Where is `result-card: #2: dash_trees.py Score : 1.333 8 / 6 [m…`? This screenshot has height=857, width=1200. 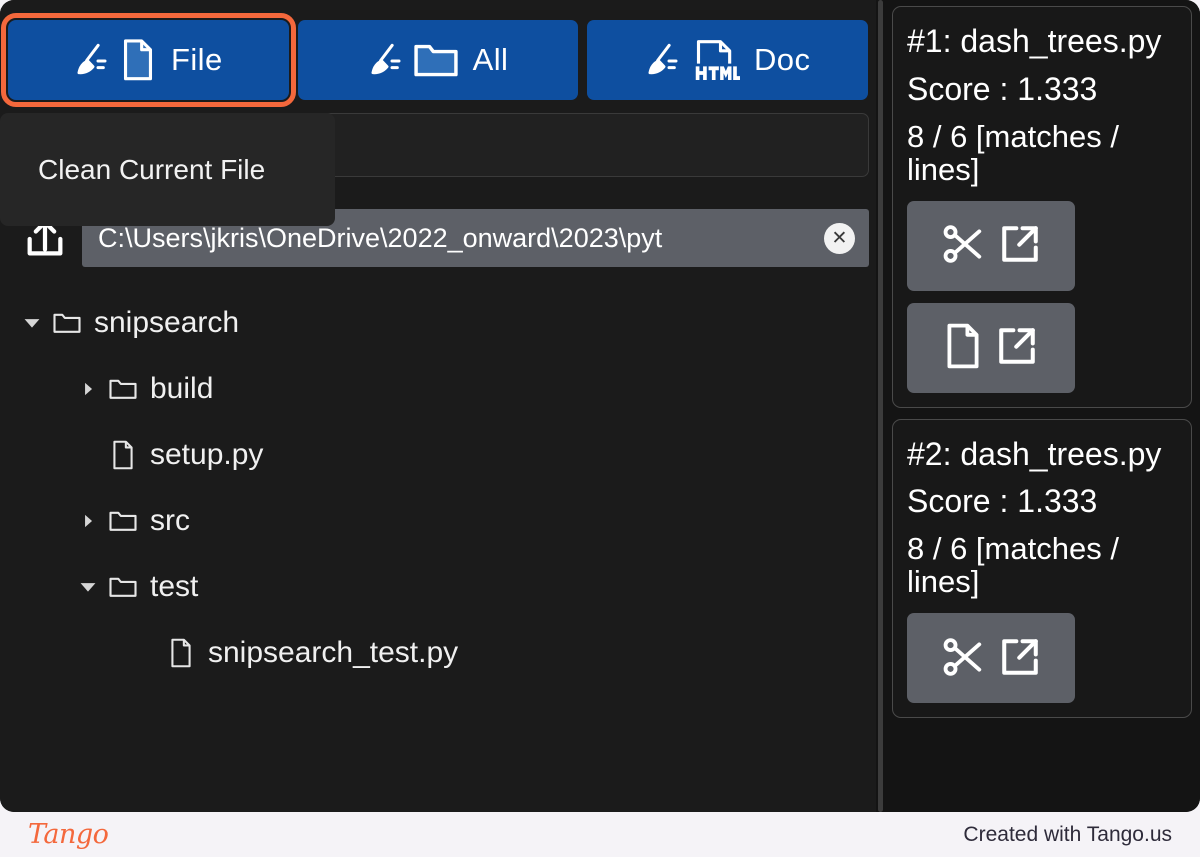
result-card: #2: dash_trees.py Score : 1.333 8 / 6 [m… is located at coordinates (1042, 568).